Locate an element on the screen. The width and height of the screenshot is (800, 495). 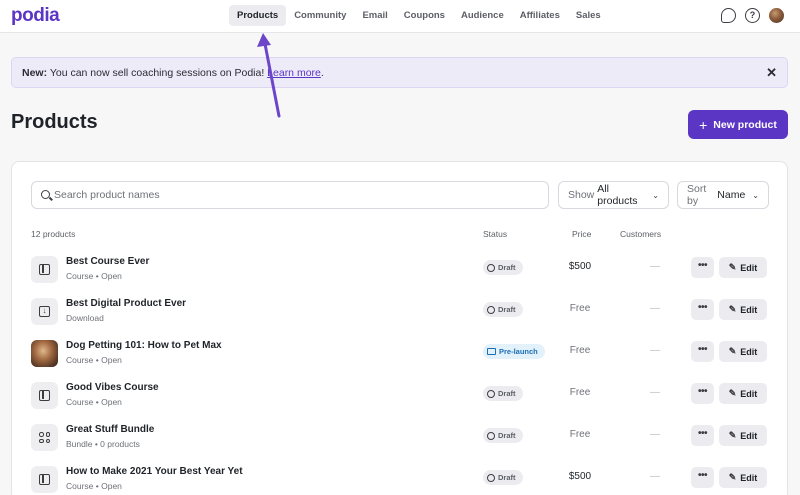
product-subtitle: Bundle • 0 products is located at coordinates (103, 444).